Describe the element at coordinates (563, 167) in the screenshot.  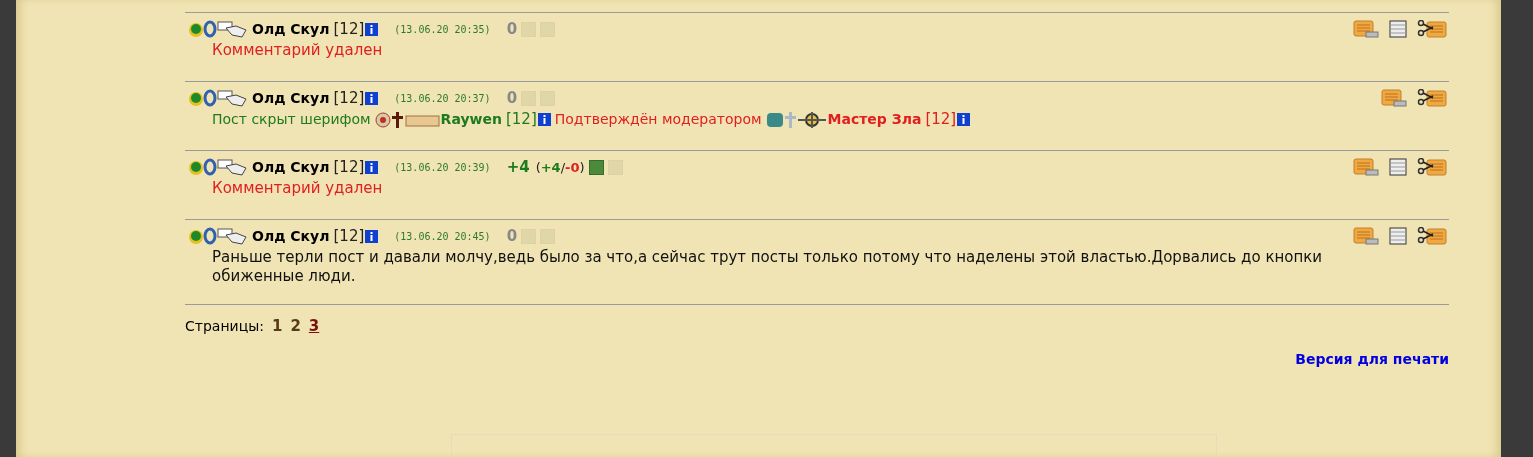
I see `slash: /` at that location.